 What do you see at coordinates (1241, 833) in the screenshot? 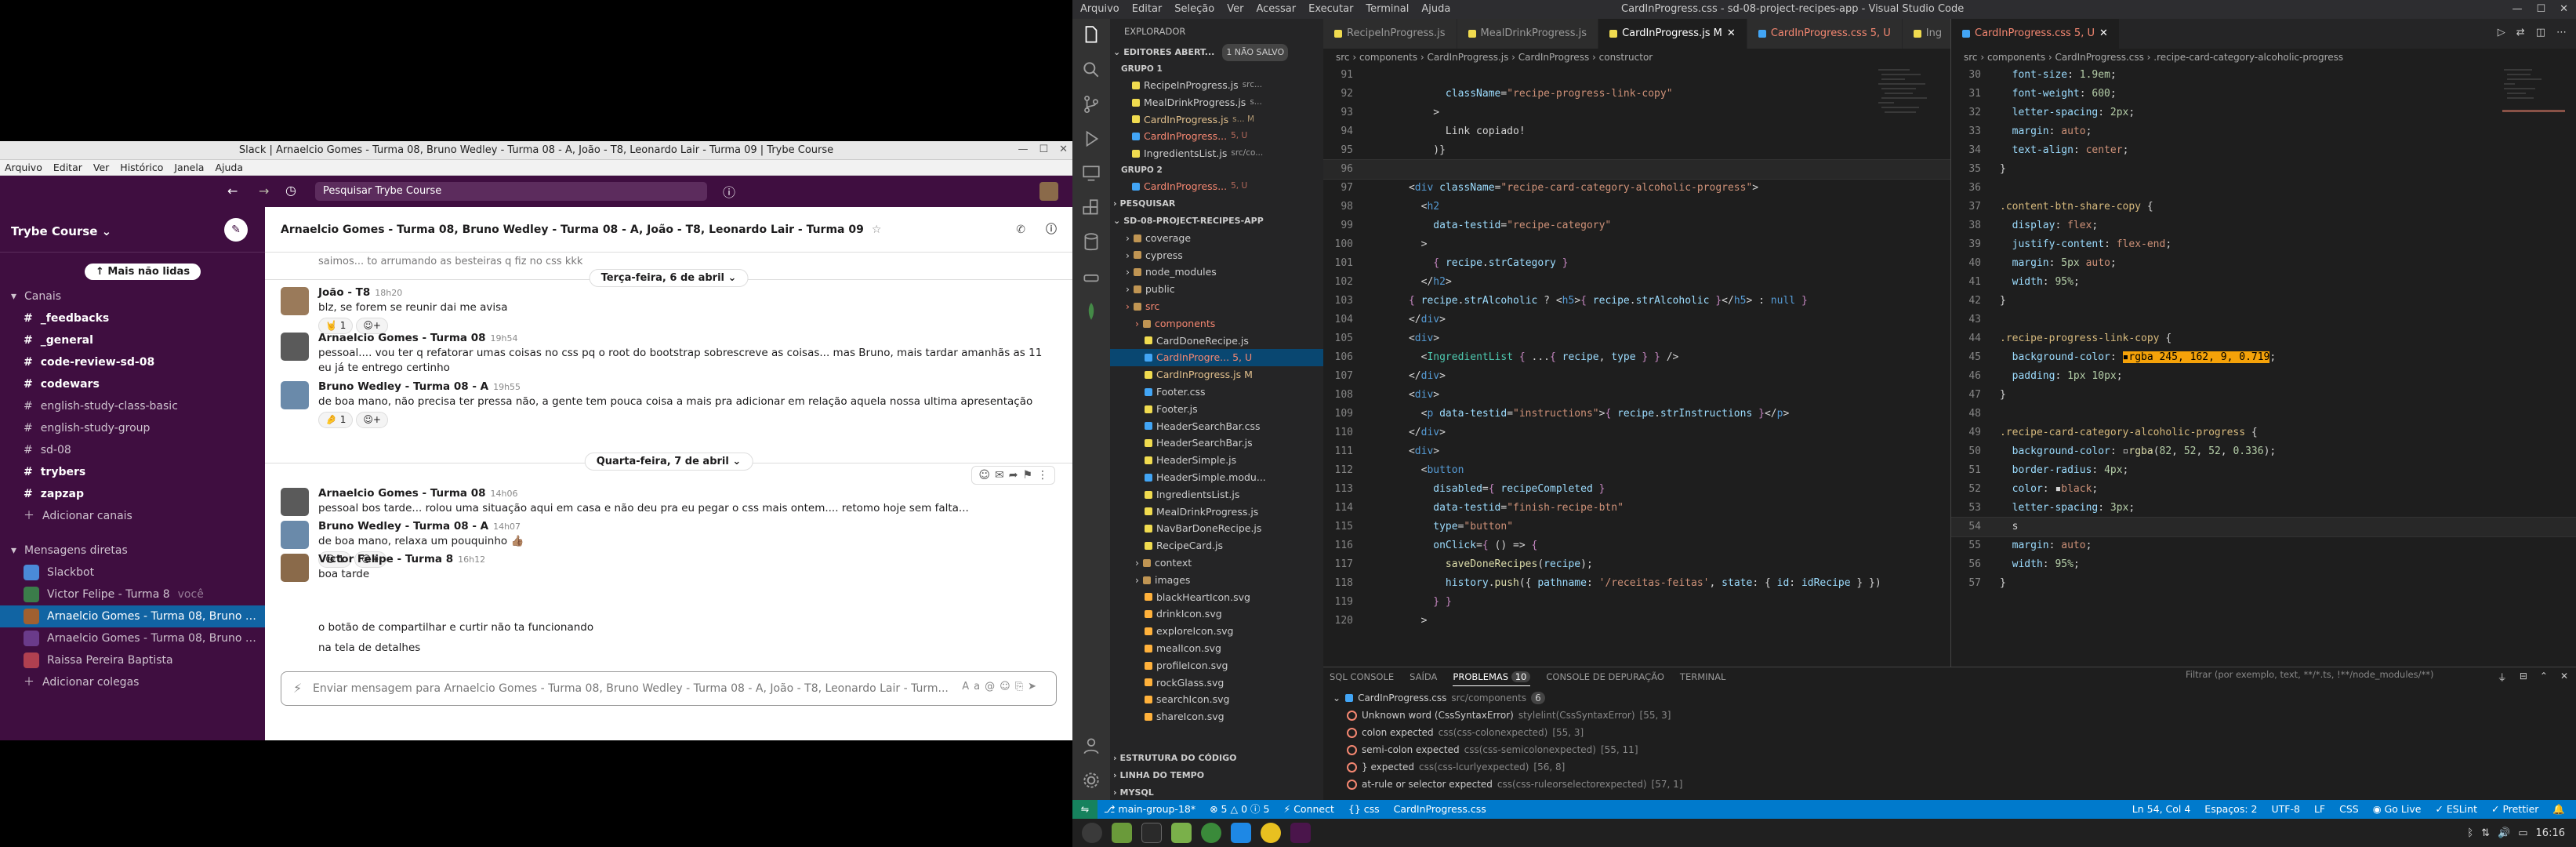
I see `vscode-icon` at bounding box center [1241, 833].